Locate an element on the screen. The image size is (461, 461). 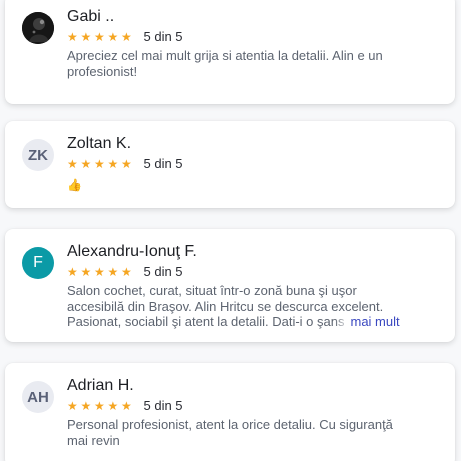
reviewer-name: Adrian H. is located at coordinates (100, 385).